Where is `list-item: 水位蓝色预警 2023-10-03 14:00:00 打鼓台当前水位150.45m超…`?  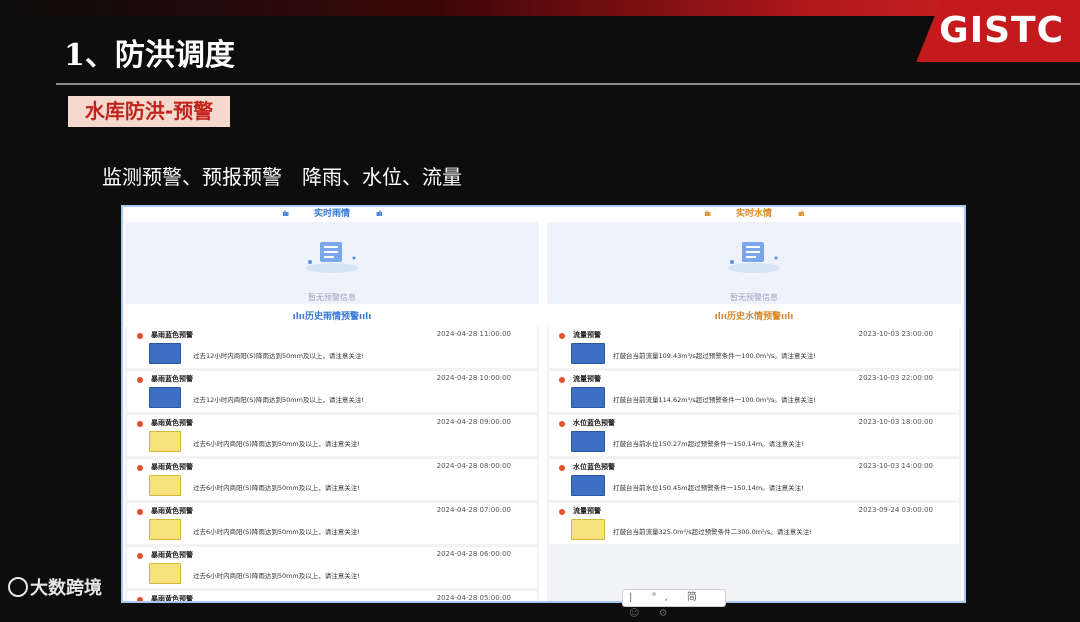
list-item: 水位蓝色预警 2023-10-03 14:00:00 打鼓台当前水位150.45m超… is located at coordinates (754, 479).